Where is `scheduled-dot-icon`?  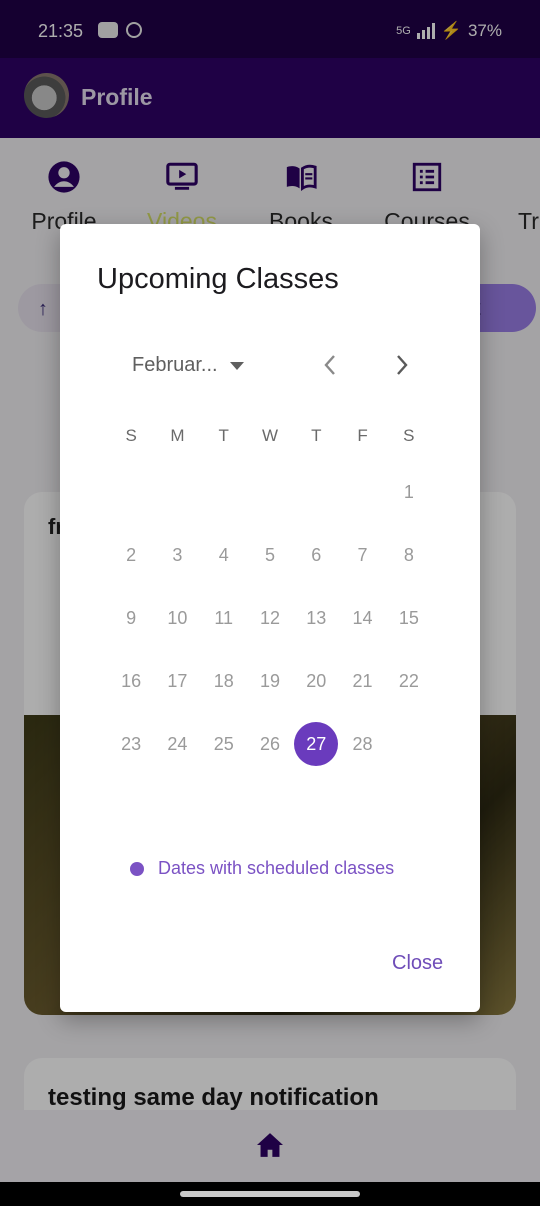
scheduled-dot-icon is located at coordinates (137, 868).